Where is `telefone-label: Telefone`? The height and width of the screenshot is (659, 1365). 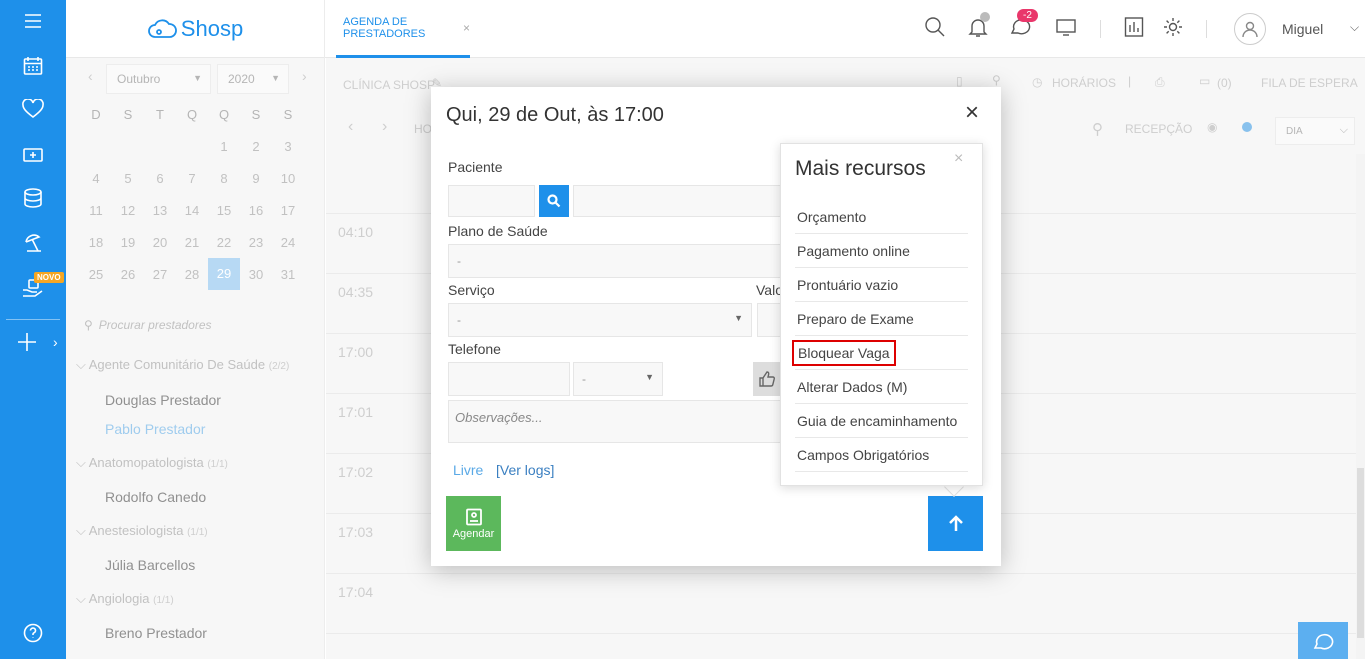 telefone-label: Telefone is located at coordinates (474, 349).